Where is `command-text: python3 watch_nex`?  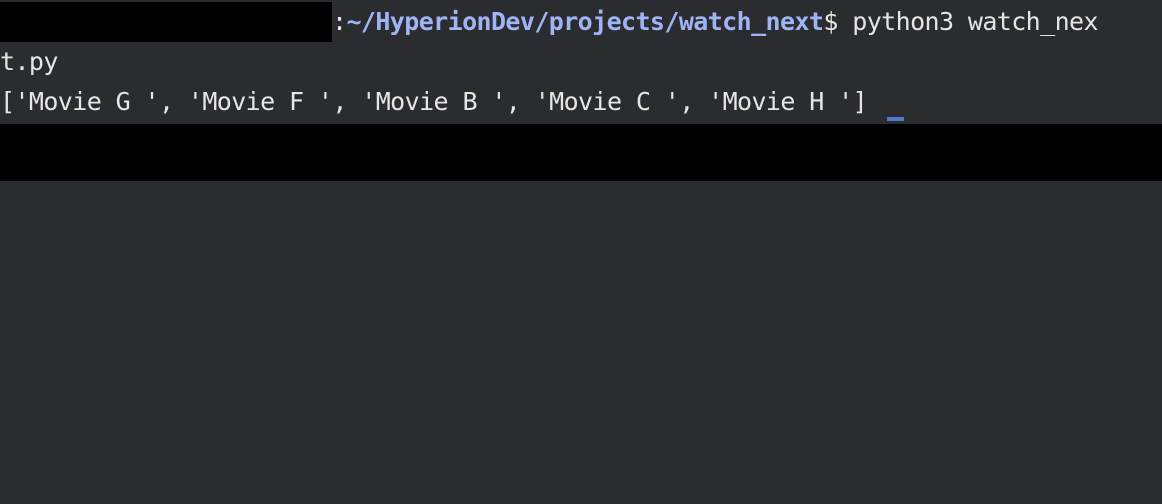
command-text: python3 watch_nex is located at coordinates (967, 21).